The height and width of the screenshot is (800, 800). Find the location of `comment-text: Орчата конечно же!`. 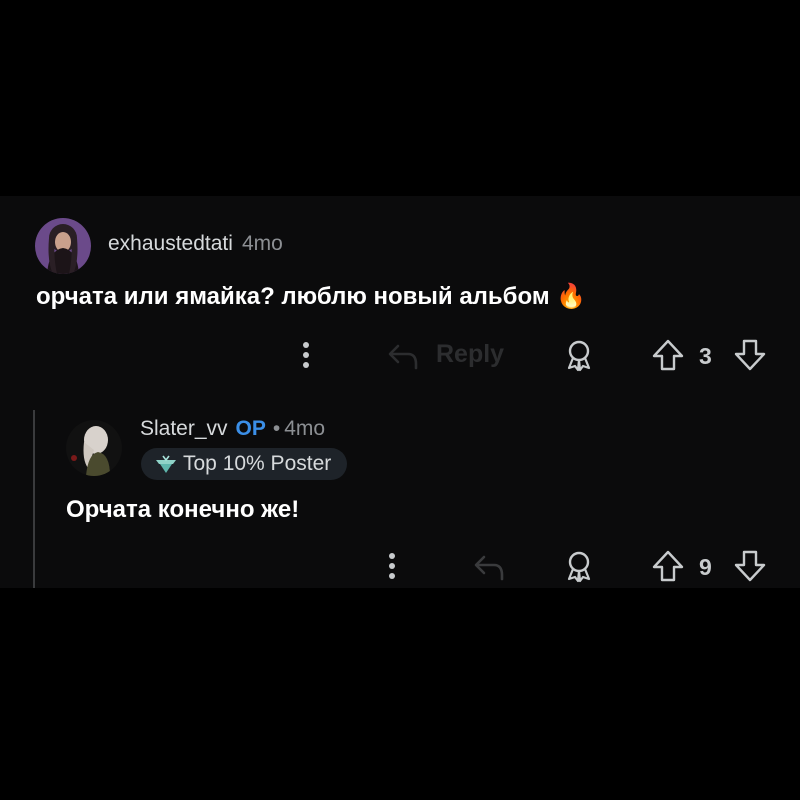

comment-text: Орчата конечно же! is located at coordinates (183, 509).